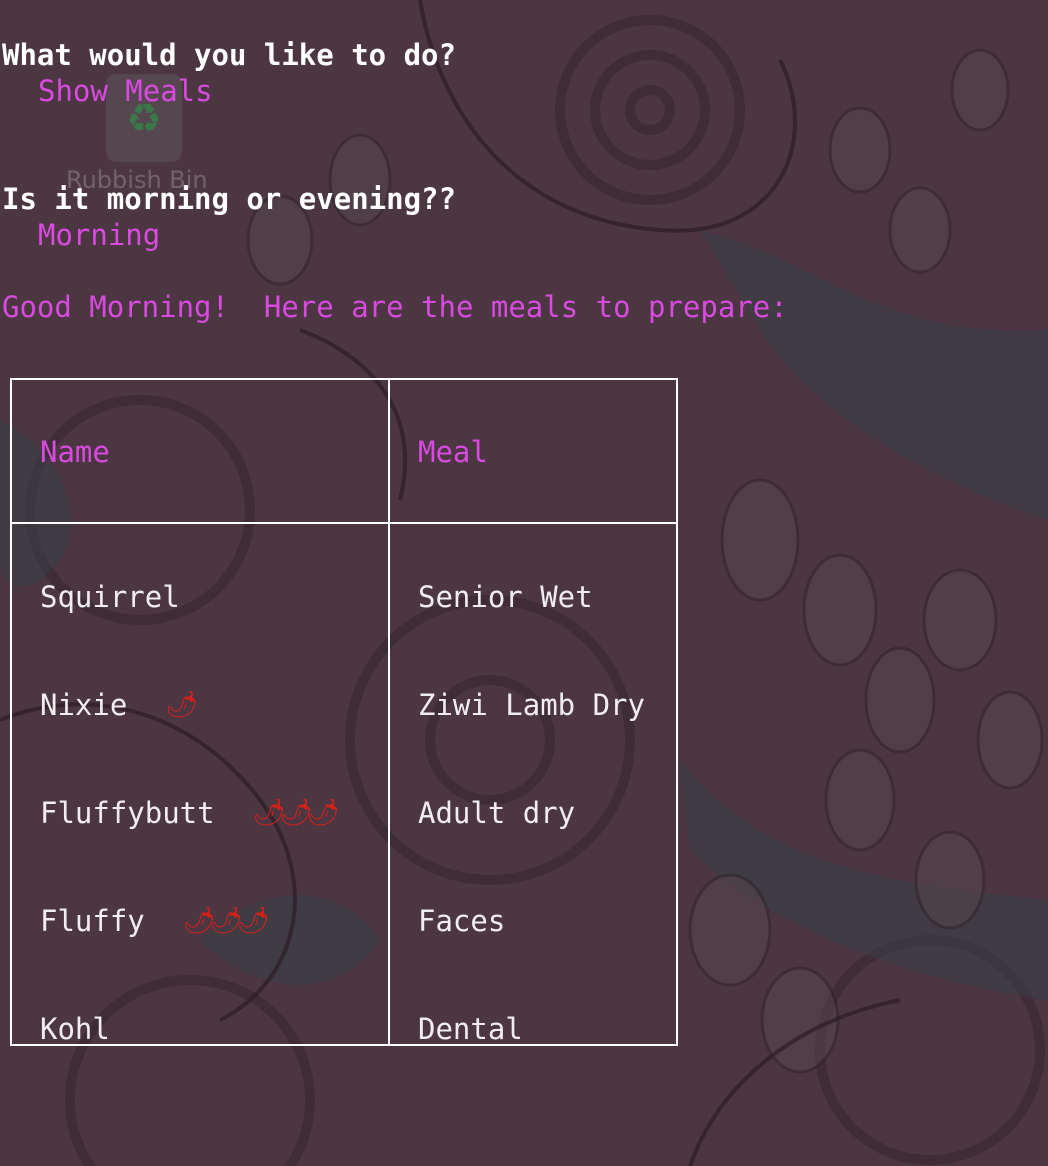 The height and width of the screenshot is (1166, 1048). Describe the element at coordinates (531, 705) in the screenshot. I see `table-row-meal: Ziwi Lamb Dry` at that location.